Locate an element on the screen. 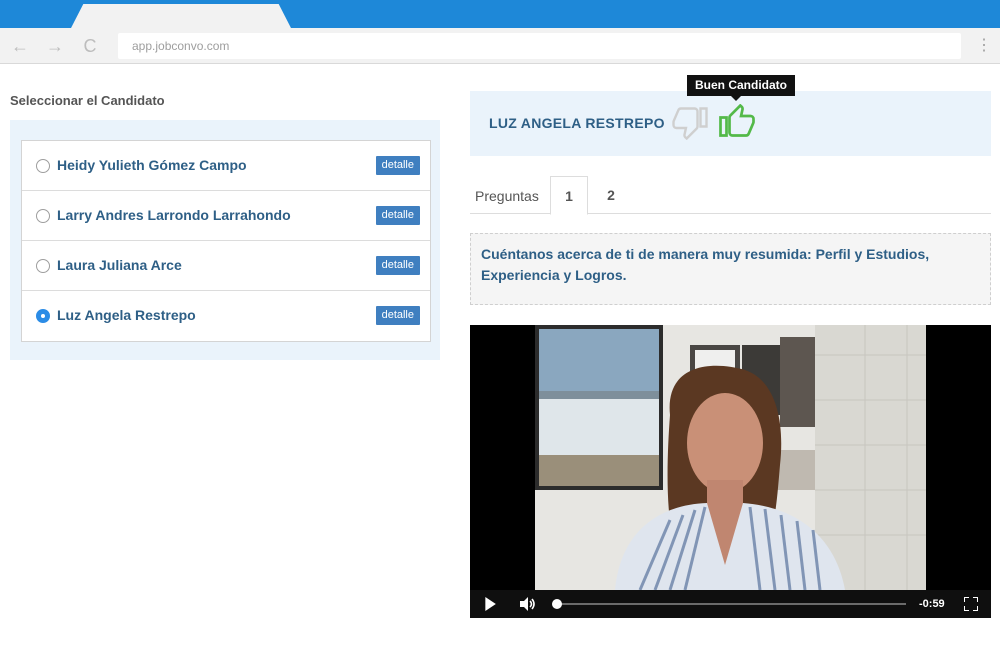 This screenshot has height=650, width=1000. selected-candidate-name: LUZ ANGELA RESTREPO is located at coordinates (577, 123).